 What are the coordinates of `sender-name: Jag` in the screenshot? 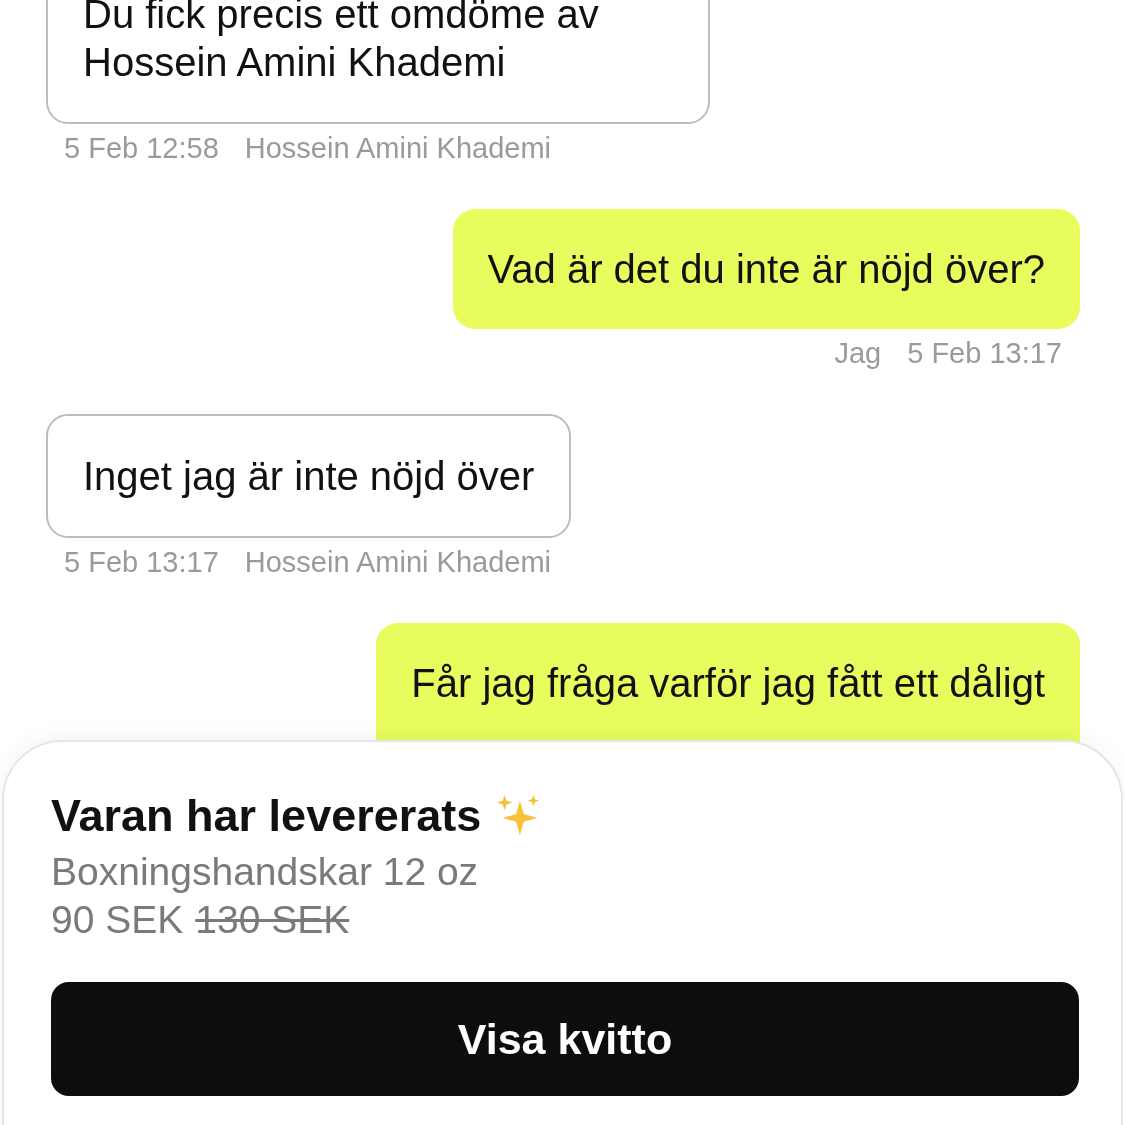 It's located at (858, 353).